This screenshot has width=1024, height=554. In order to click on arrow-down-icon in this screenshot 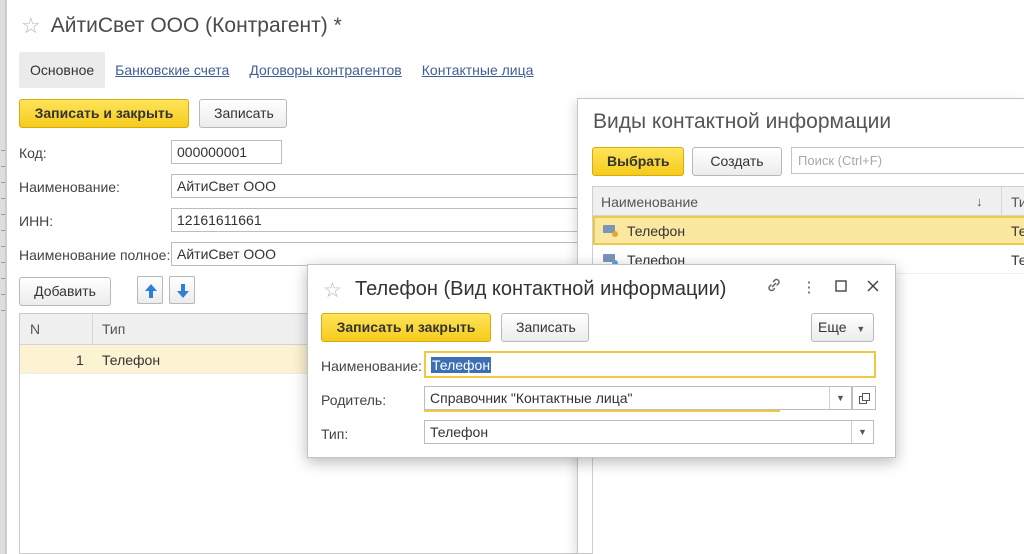, I will do `click(183, 291)`.